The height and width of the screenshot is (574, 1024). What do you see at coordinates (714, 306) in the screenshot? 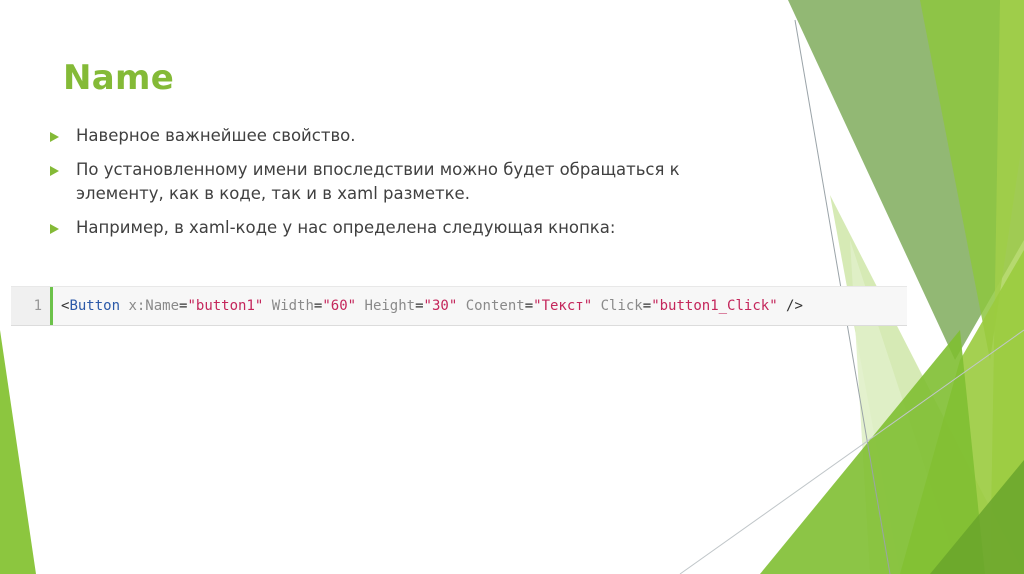
I see `code-token-string: "button1_Click"` at bounding box center [714, 306].